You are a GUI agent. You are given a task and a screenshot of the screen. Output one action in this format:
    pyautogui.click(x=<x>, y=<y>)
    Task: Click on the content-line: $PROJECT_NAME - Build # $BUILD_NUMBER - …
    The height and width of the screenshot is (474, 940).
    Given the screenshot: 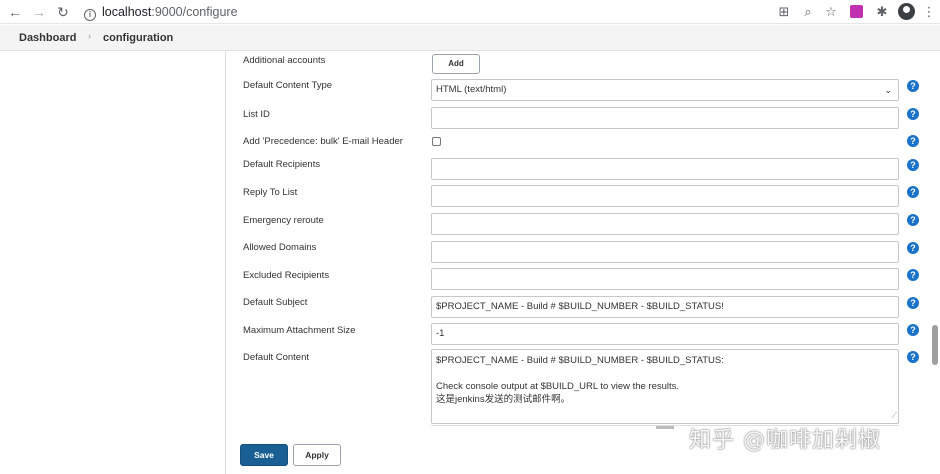 What is the action you would take?
    pyautogui.click(x=580, y=360)
    